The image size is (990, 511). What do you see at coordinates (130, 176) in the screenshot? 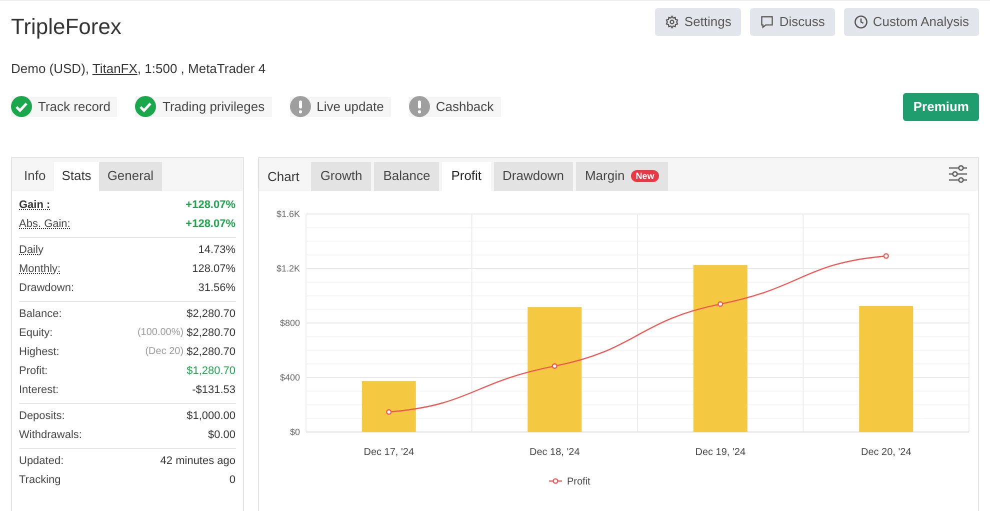
I see `stats-tab: General` at bounding box center [130, 176].